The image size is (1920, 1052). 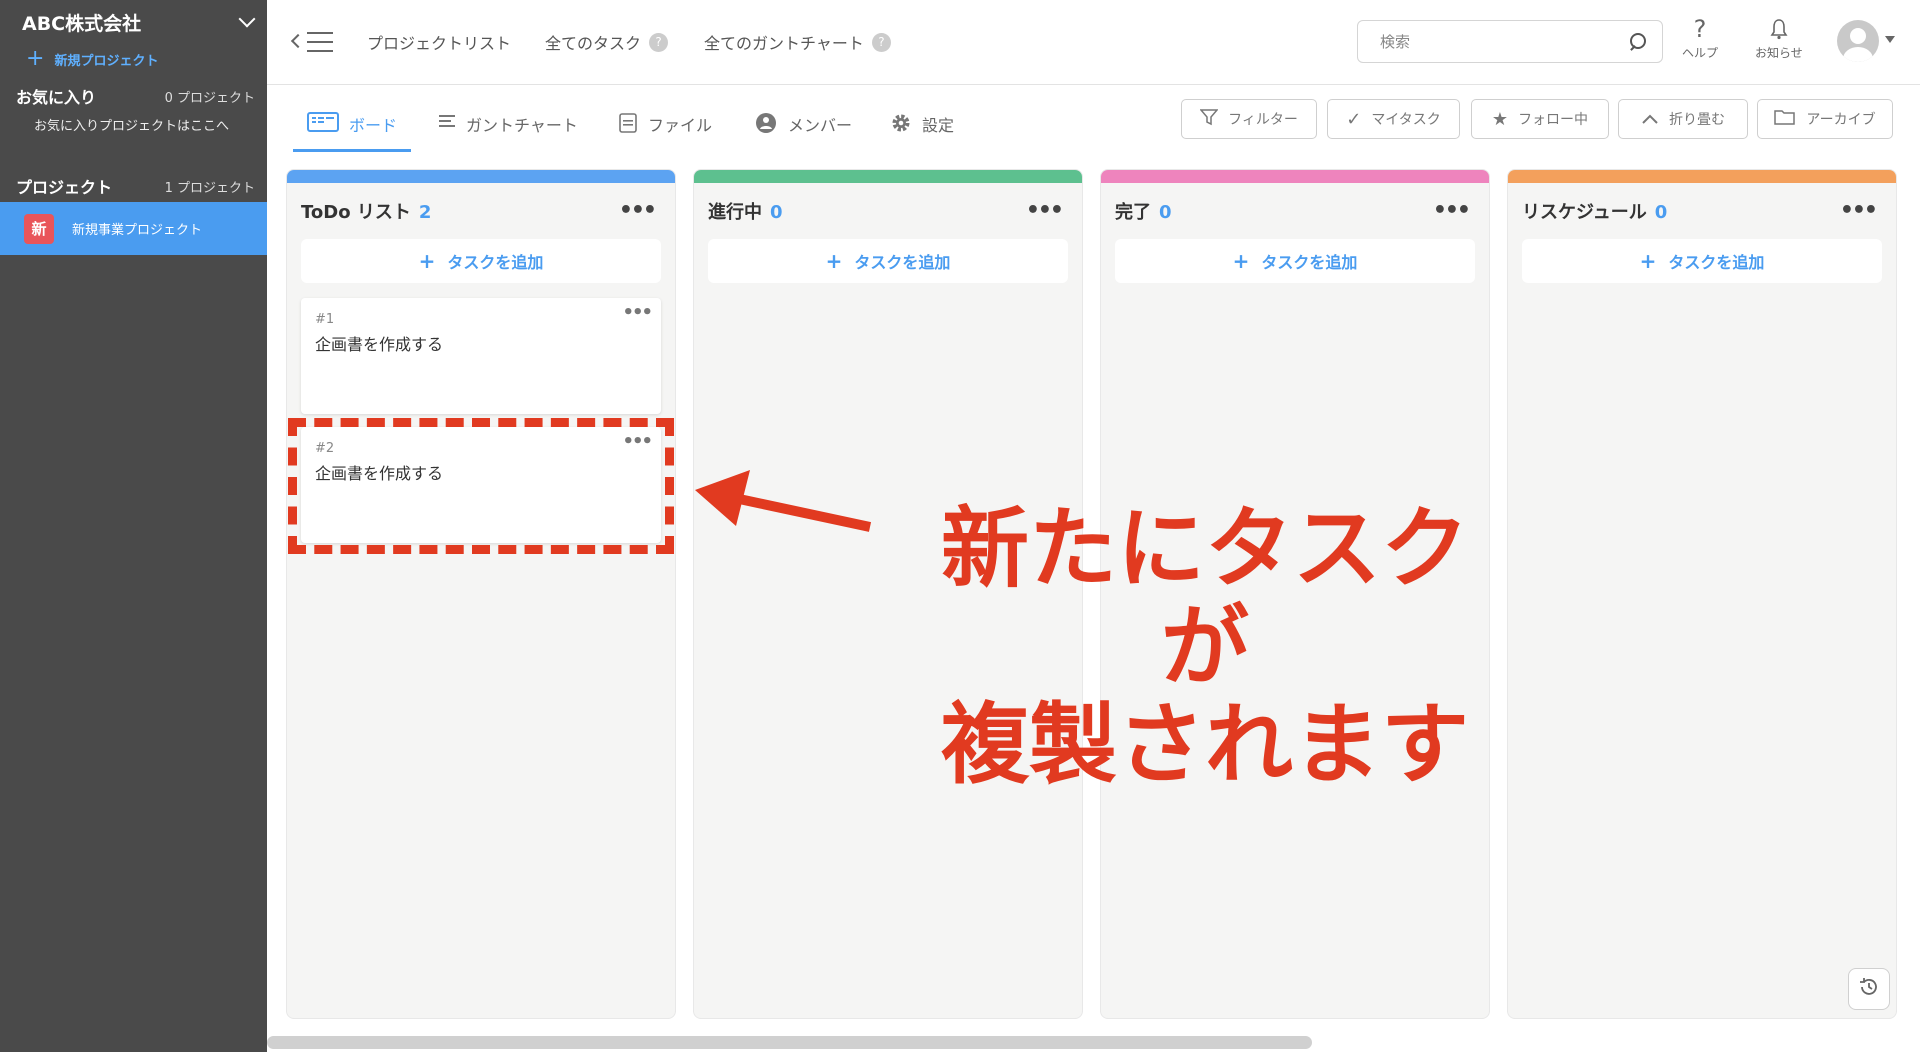 I want to click on horizontal-scrollbar, so click(x=789, y=1042).